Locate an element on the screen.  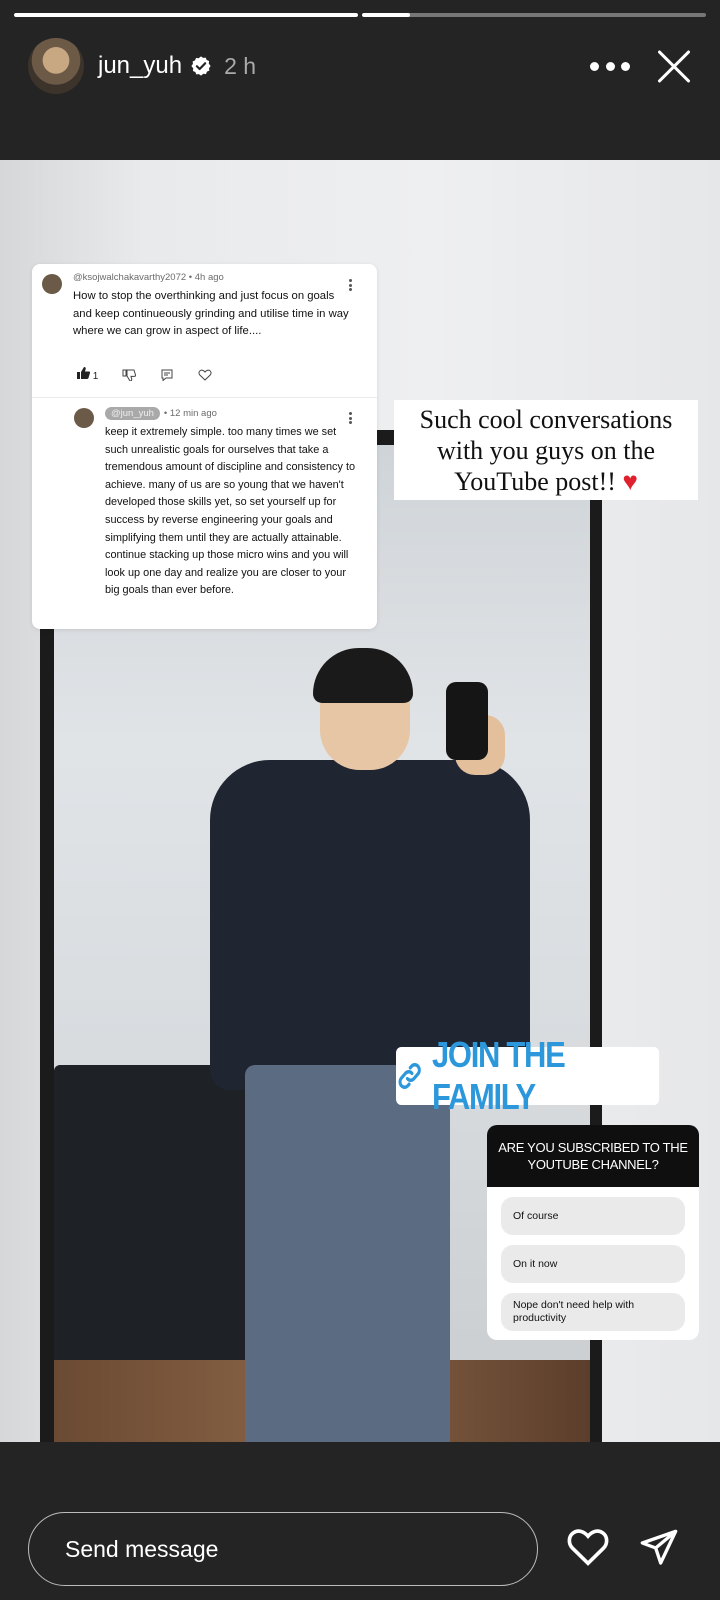
commenter-avatar is located at coordinates (52, 284).